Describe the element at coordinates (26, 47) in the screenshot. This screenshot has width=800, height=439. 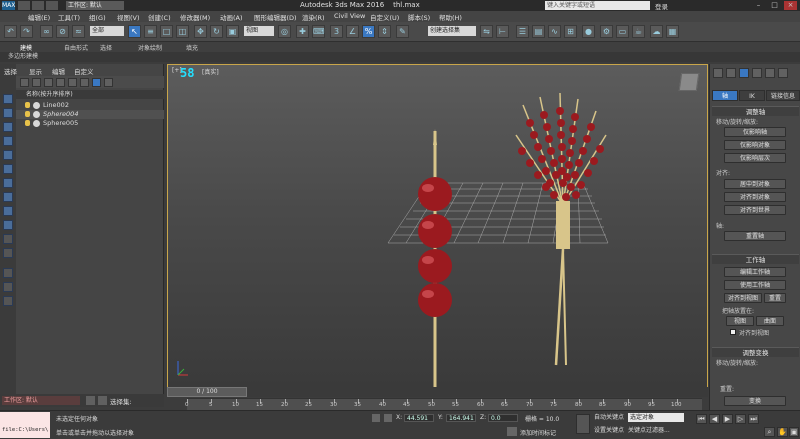
I see `tab-modeling: 建模` at that location.